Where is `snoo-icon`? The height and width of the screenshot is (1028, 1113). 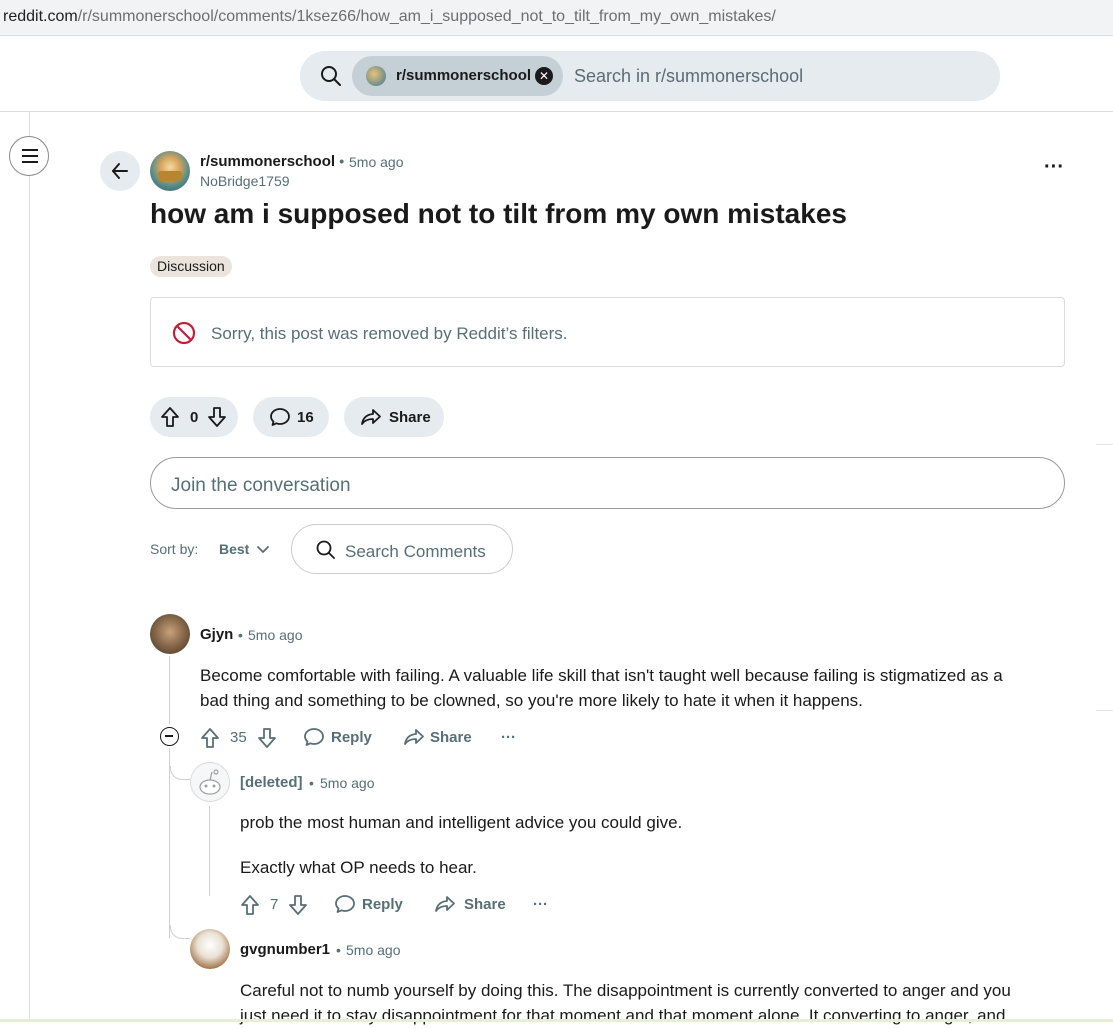 snoo-icon is located at coordinates (210, 782).